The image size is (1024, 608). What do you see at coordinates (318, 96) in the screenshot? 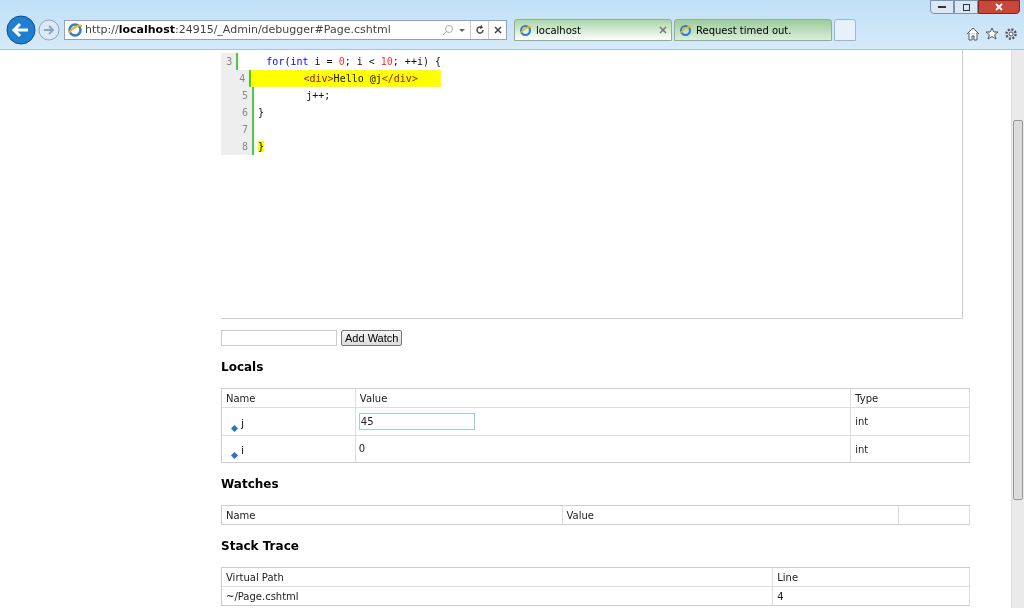
I see `code-line: j++;` at bounding box center [318, 96].